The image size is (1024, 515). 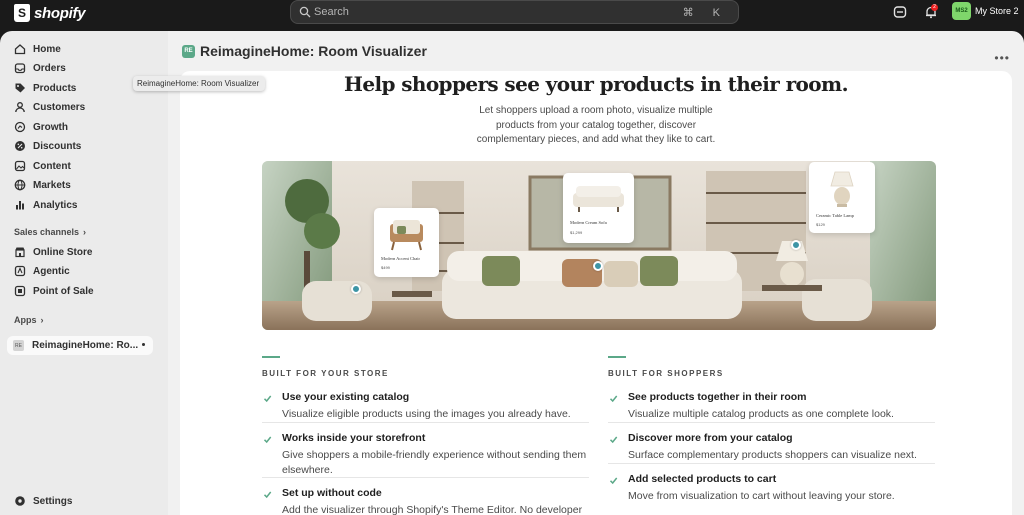 What do you see at coordinates (20, 88) in the screenshot?
I see `tag-icon` at bounding box center [20, 88].